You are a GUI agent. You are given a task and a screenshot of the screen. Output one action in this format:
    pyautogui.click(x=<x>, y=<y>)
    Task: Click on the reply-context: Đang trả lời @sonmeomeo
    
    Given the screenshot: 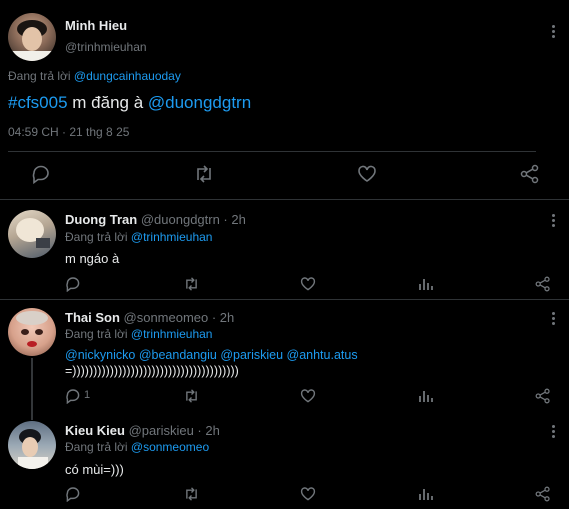 What is the action you would take?
    pyautogui.click(x=137, y=447)
    